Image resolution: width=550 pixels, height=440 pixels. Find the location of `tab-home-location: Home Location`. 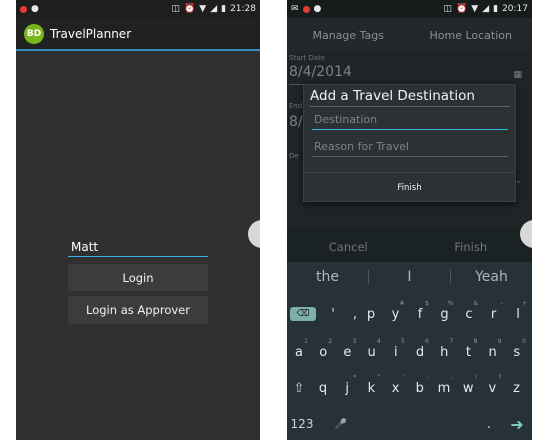

tab-home-location: Home Location is located at coordinates (471, 35).